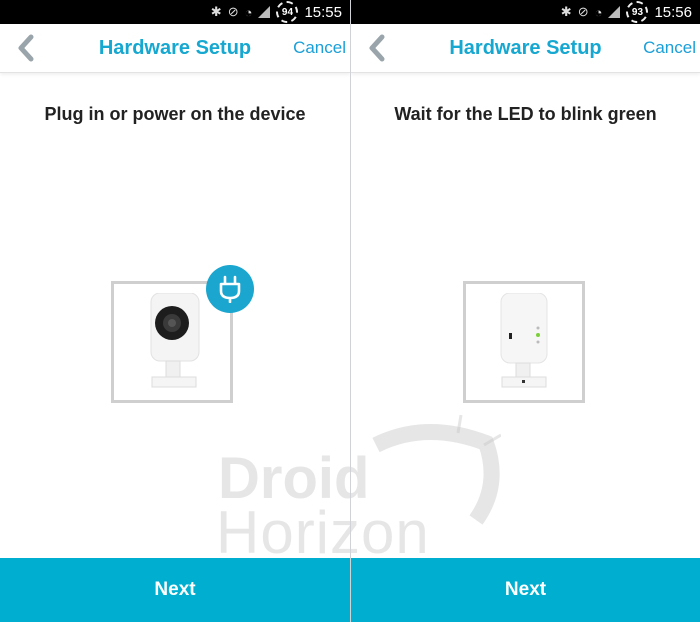 The image size is (700, 622). I want to click on clock: 15:55, so click(323, 12).